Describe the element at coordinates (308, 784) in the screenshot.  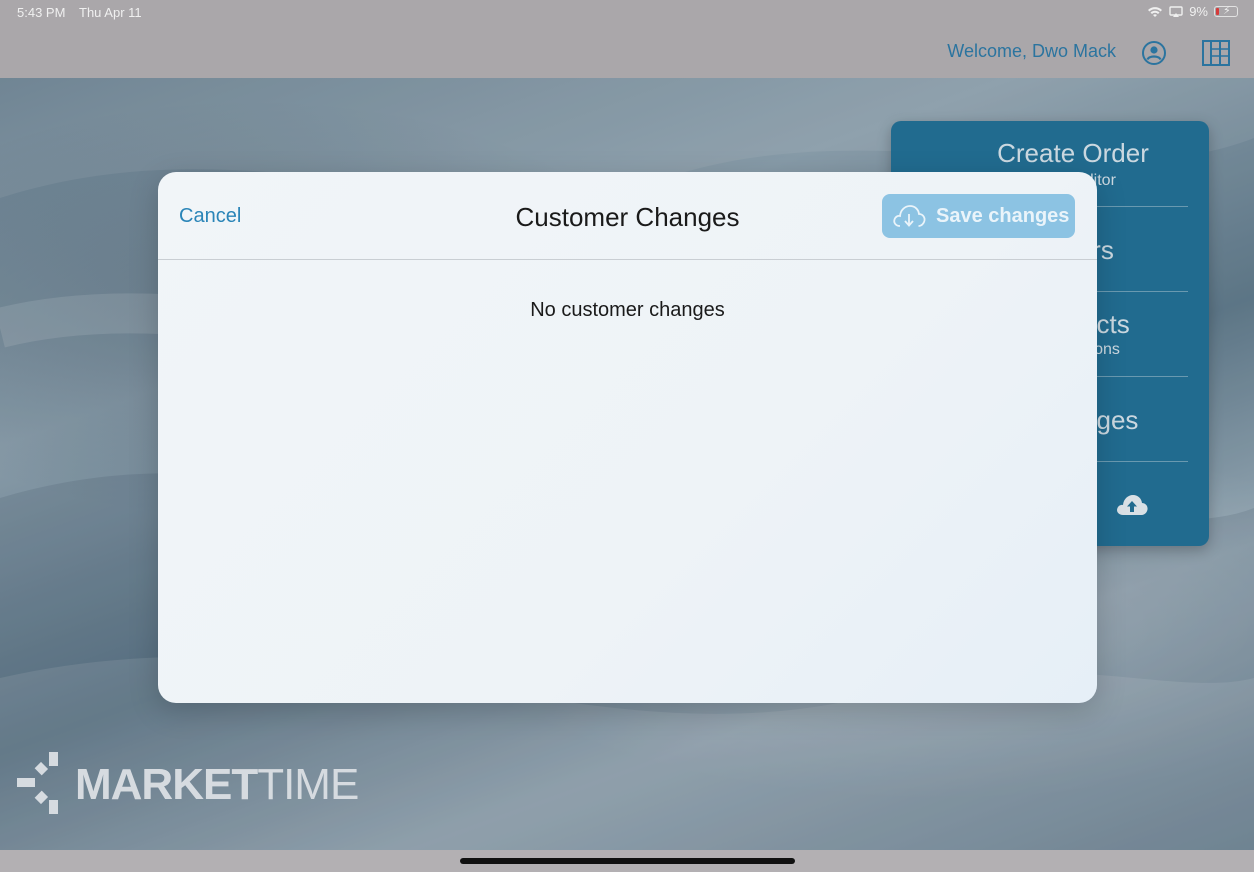
I see `logo-wordmark-thin: TIME` at that location.